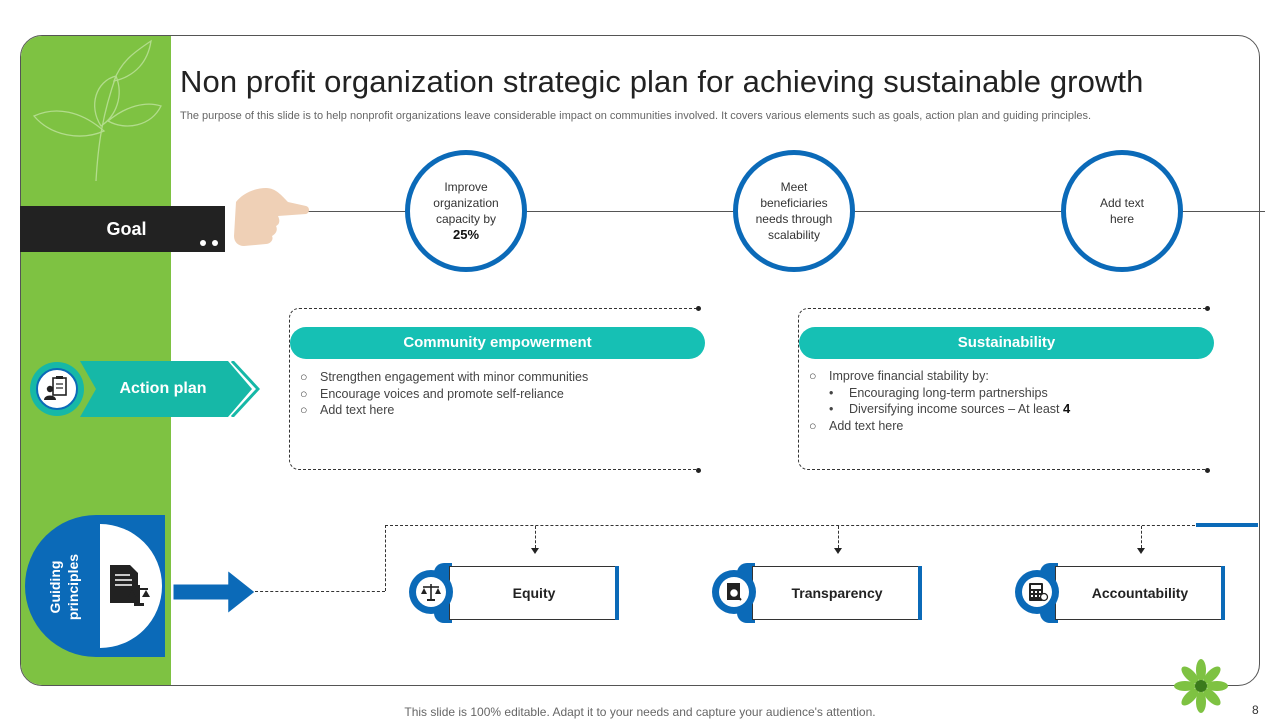  I want to click on document-scales-icon, so click(130, 585).